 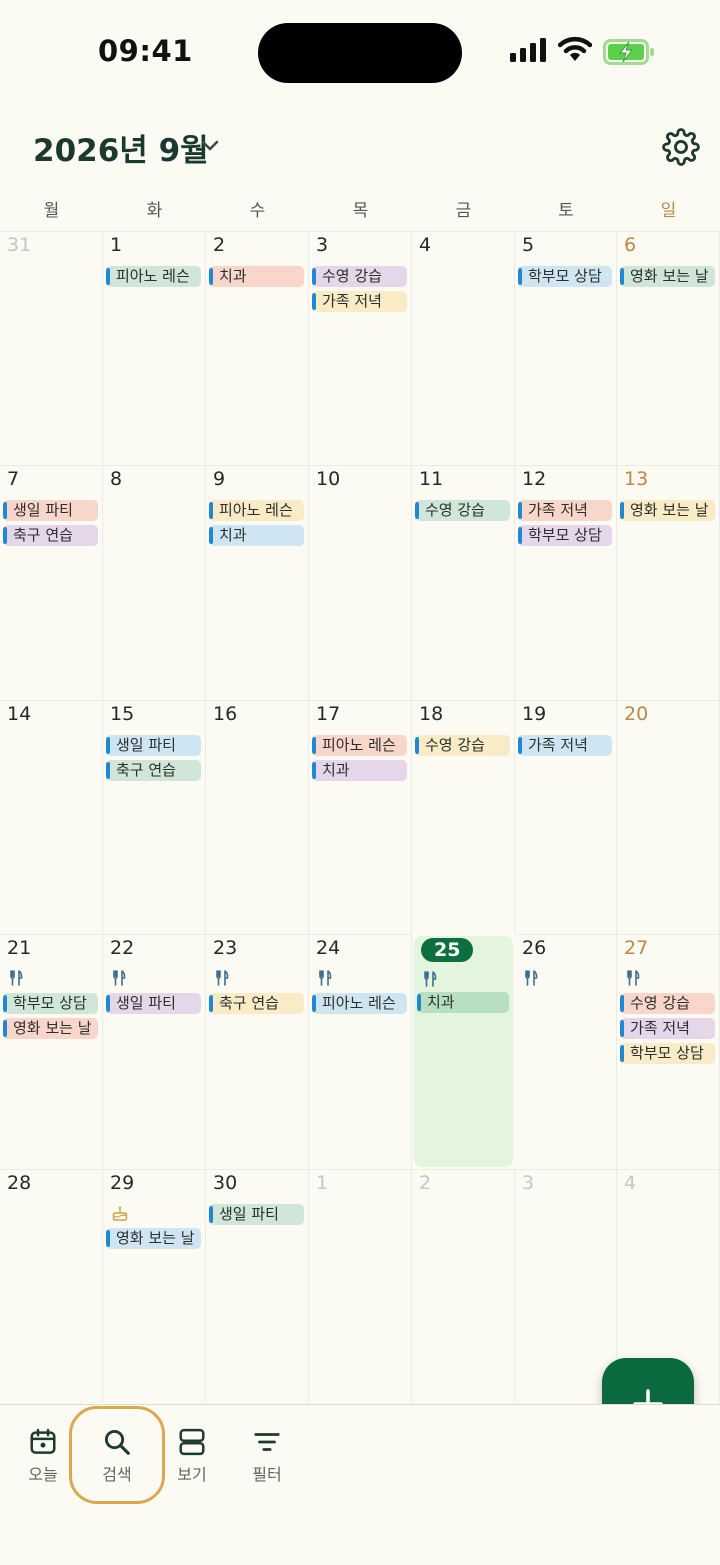 What do you see at coordinates (360, 1286) in the screenshot?
I see `day-cell: 1` at bounding box center [360, 1286].